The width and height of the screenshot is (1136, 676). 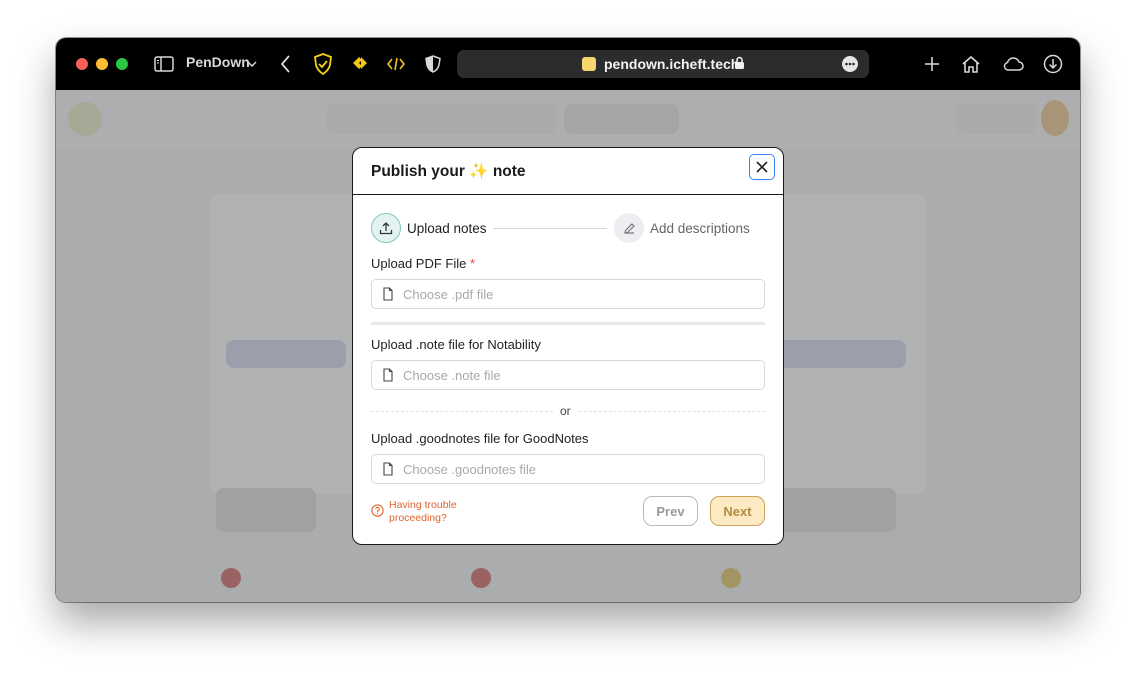 What do you see at coordinates (568, 294) in the screenshot?
I see `pdf-file-input: Choose .pdf file` at bounding box center [568, 294].